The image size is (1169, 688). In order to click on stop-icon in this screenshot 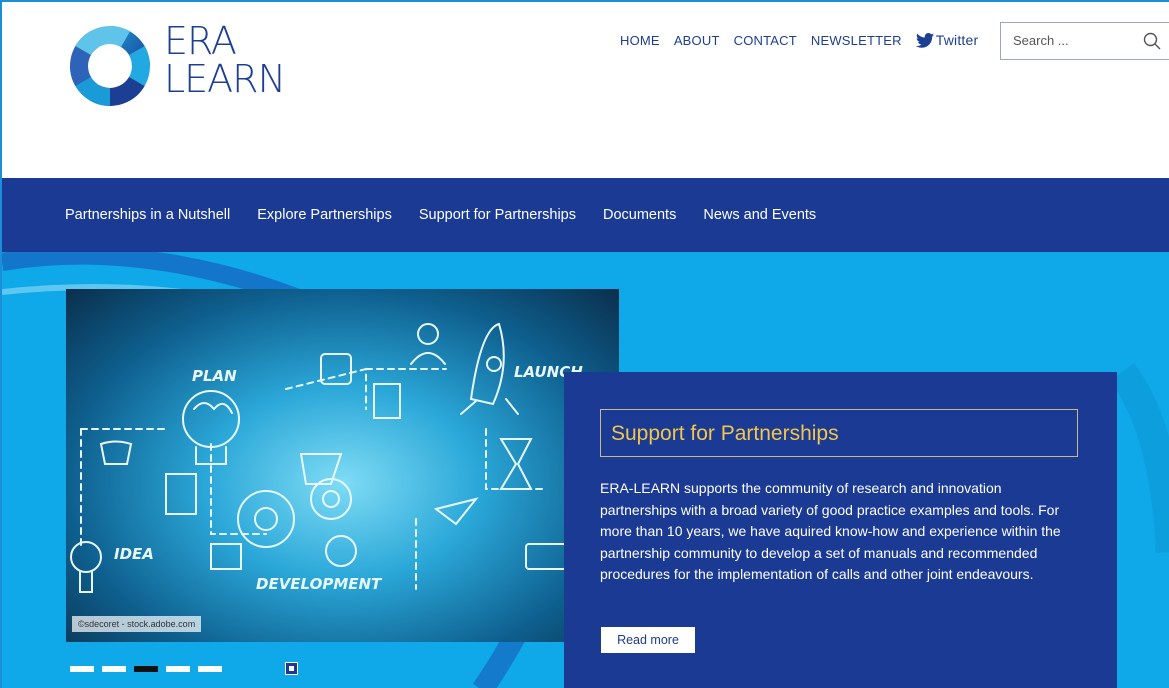, I will do `click(291, 668)`.